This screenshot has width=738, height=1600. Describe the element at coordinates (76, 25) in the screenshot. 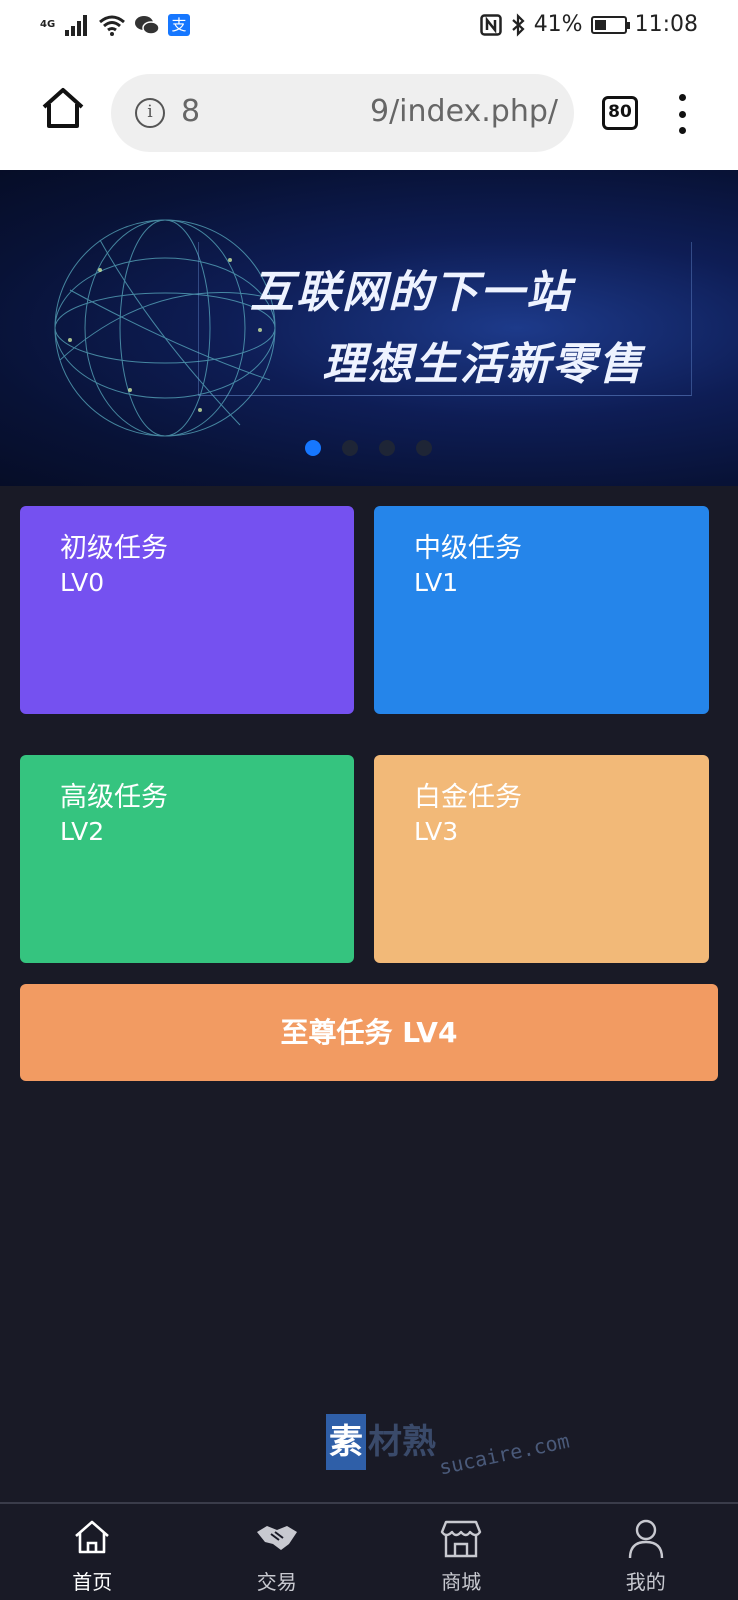

I see `signal-icon` at that location.